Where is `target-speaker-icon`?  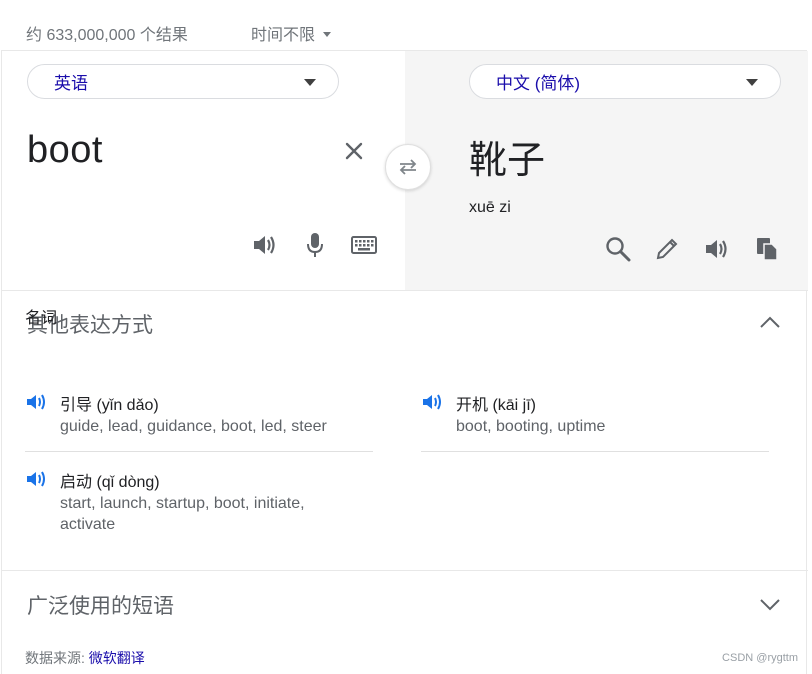 target-speaker-icon is located at coordinates (717, 249).